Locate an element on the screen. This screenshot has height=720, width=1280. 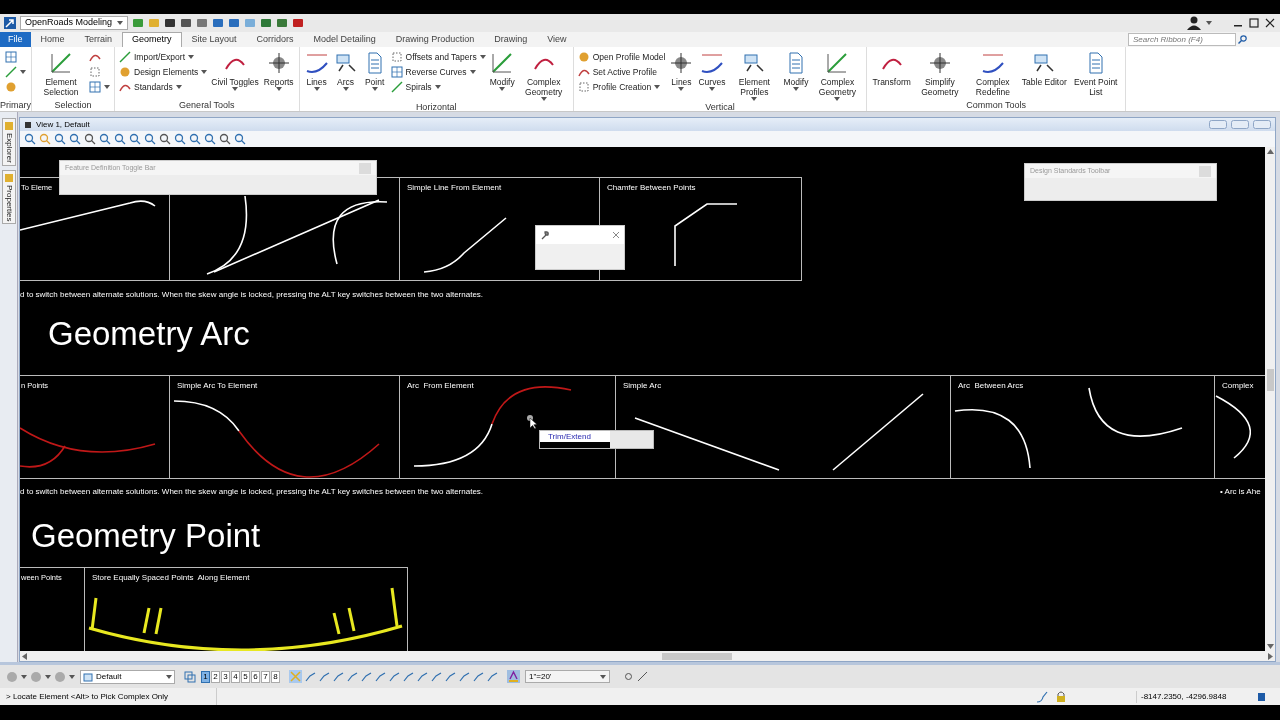
tool-button: Table Editor is located at coordinates (1044, 69).